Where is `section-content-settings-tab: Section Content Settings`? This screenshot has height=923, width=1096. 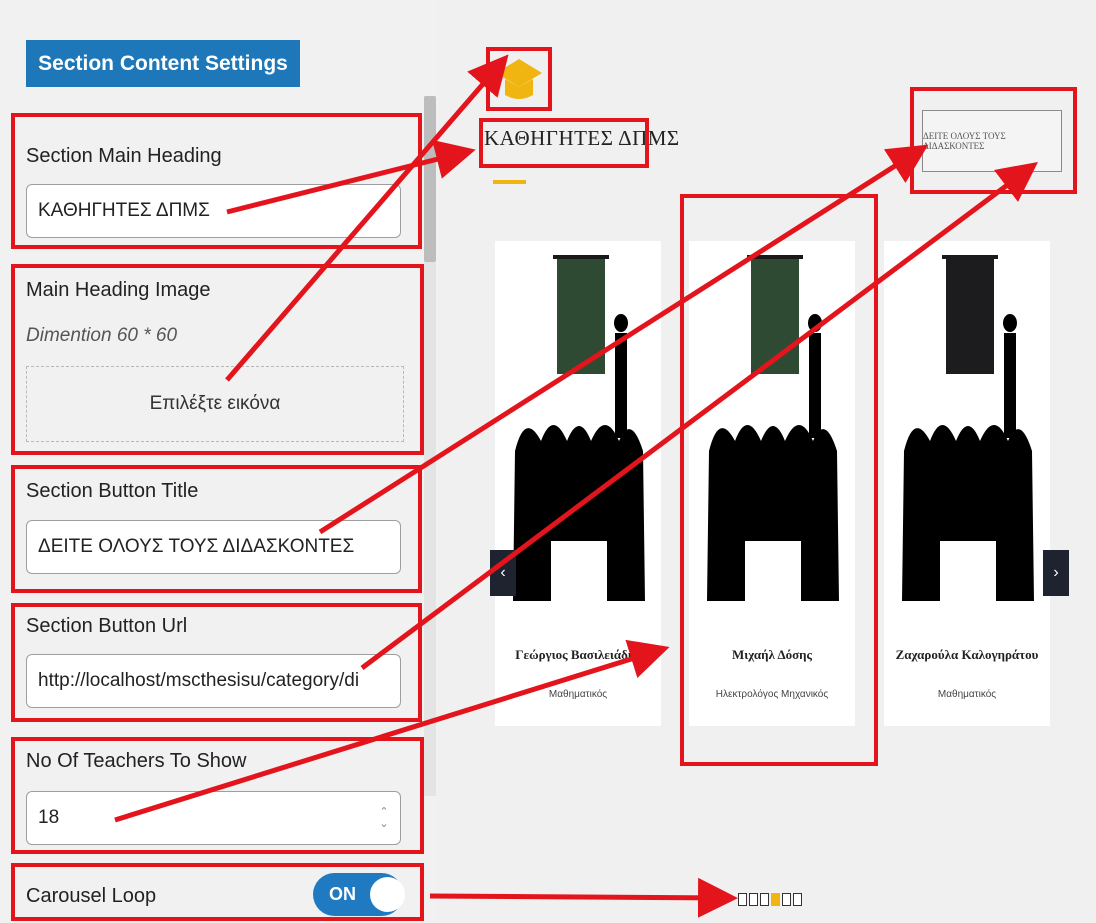
section-content-settings-tab: Section Content Settings is located at coordinates (163, 63).